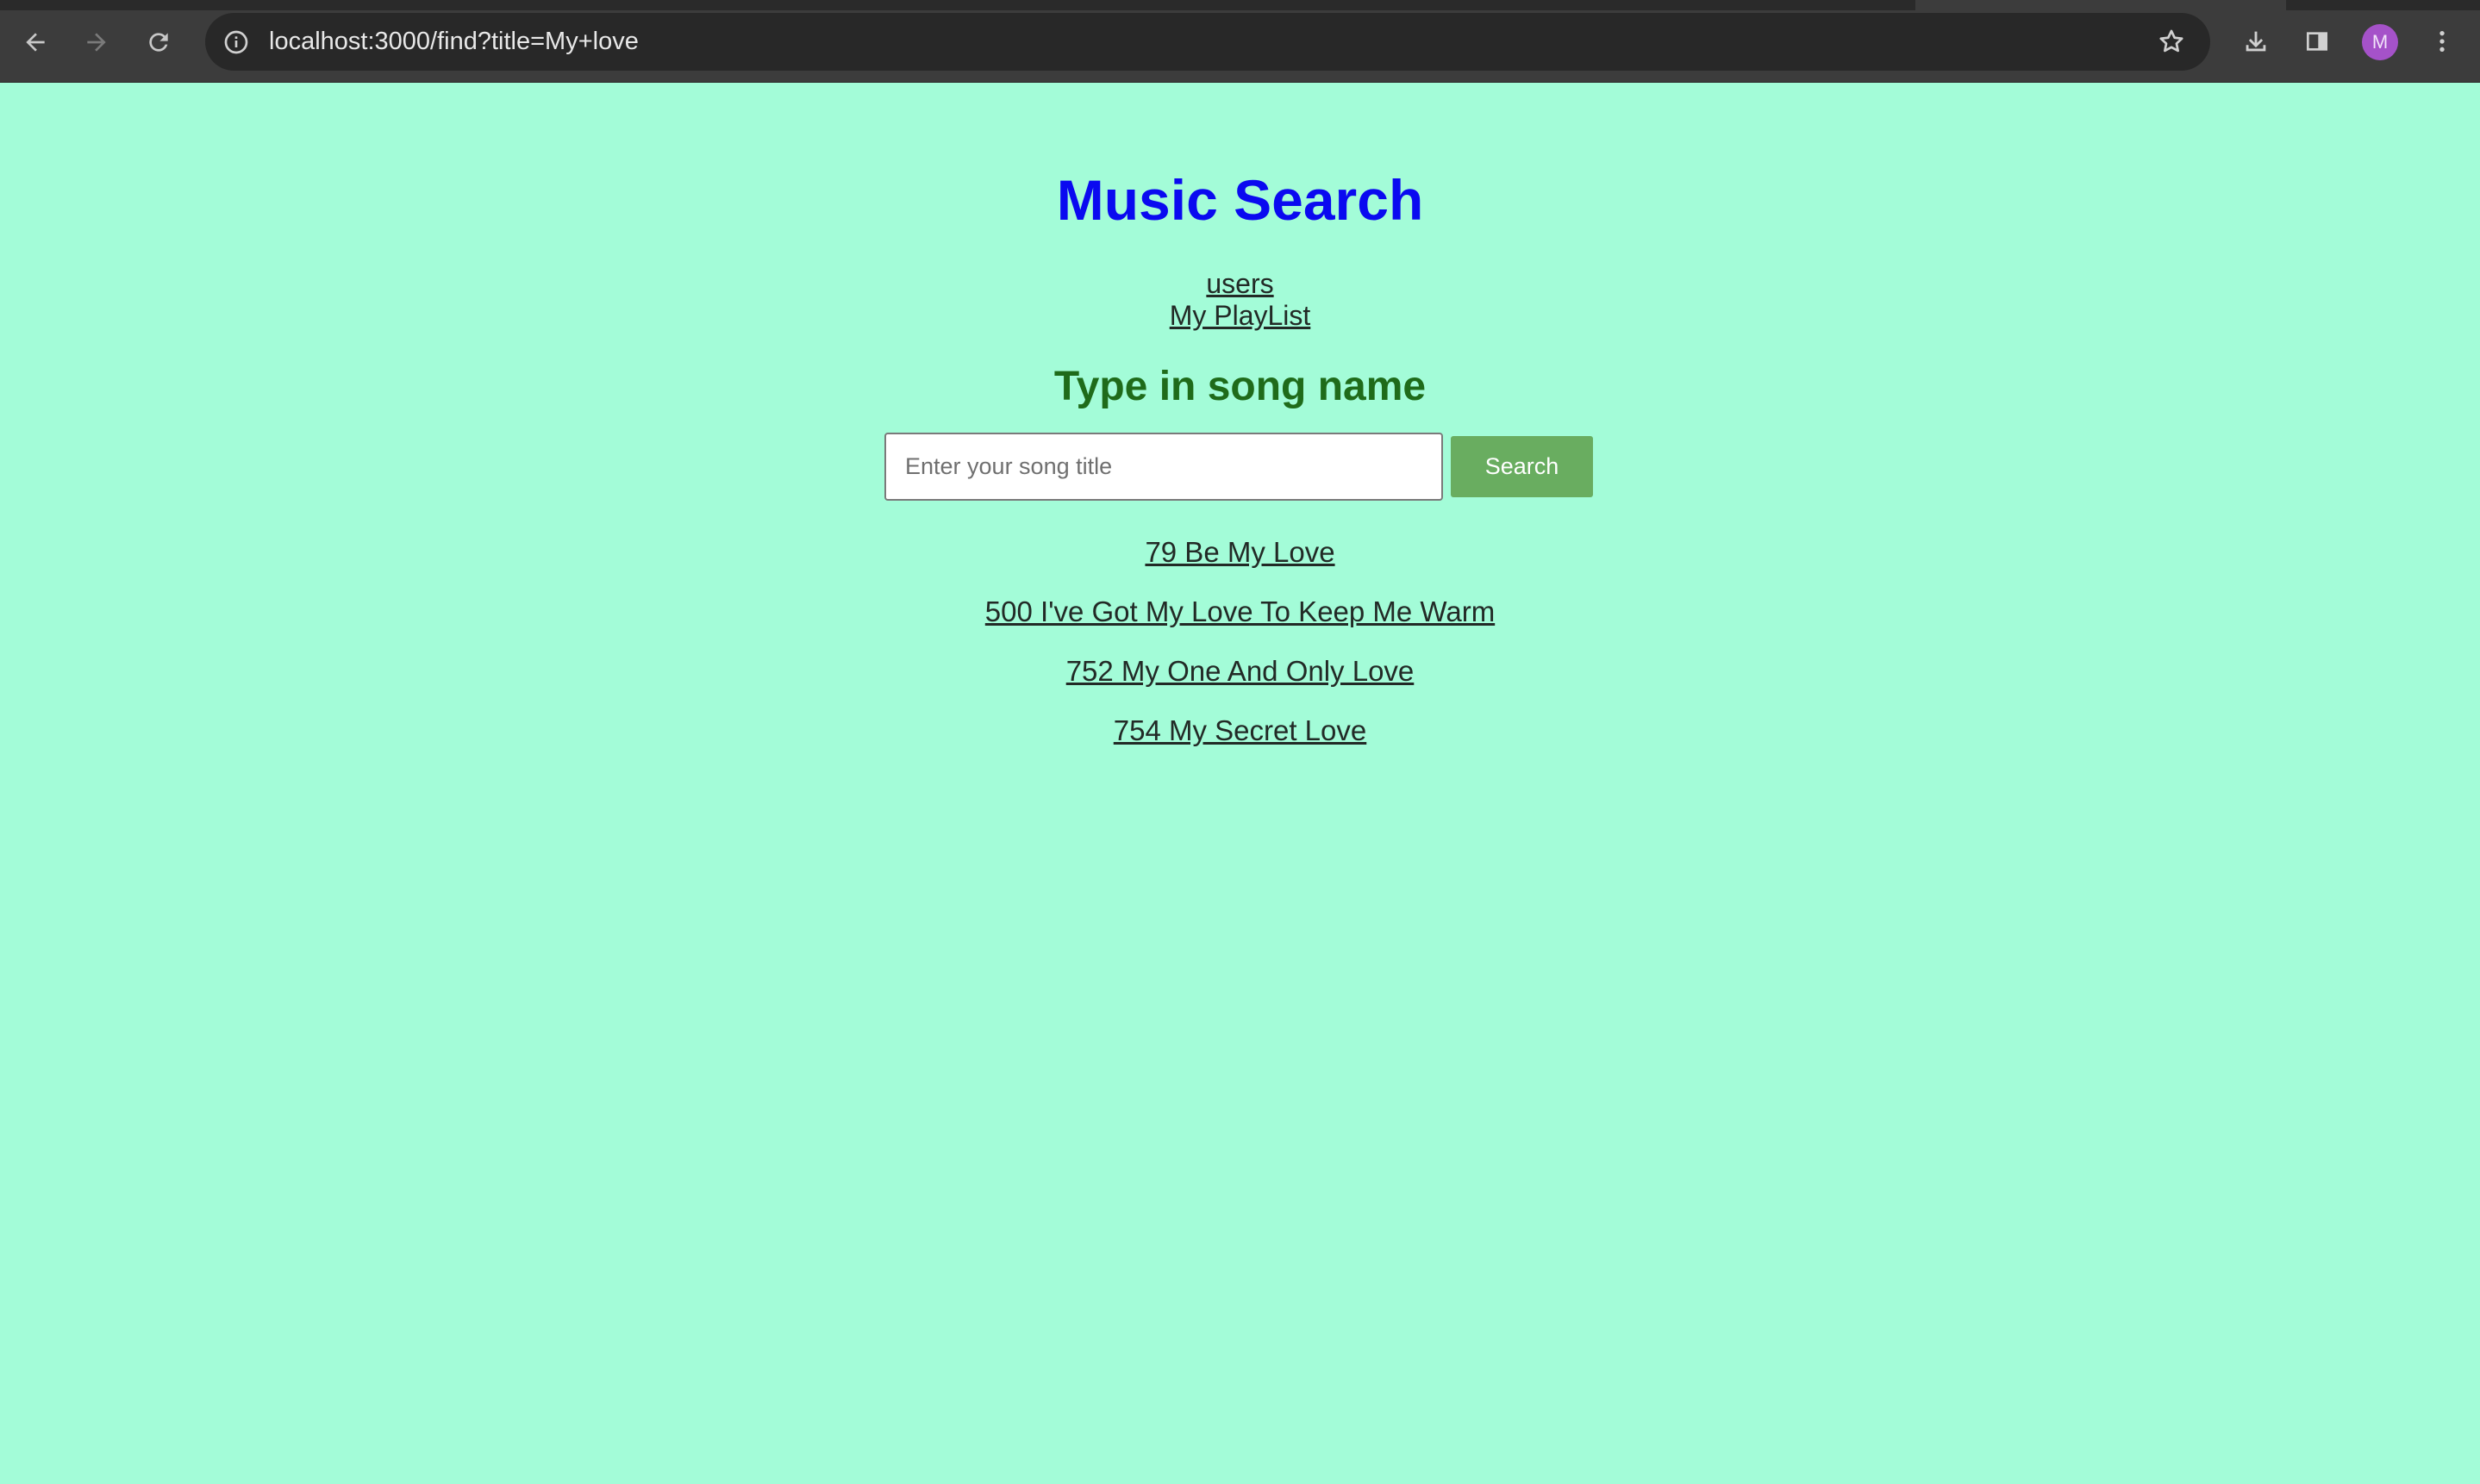 The width and height of the screenshot is (2480, 1484). Describe the element at coordinates (1240, 284) in the screenshot. I see `users-link: users` at that location.